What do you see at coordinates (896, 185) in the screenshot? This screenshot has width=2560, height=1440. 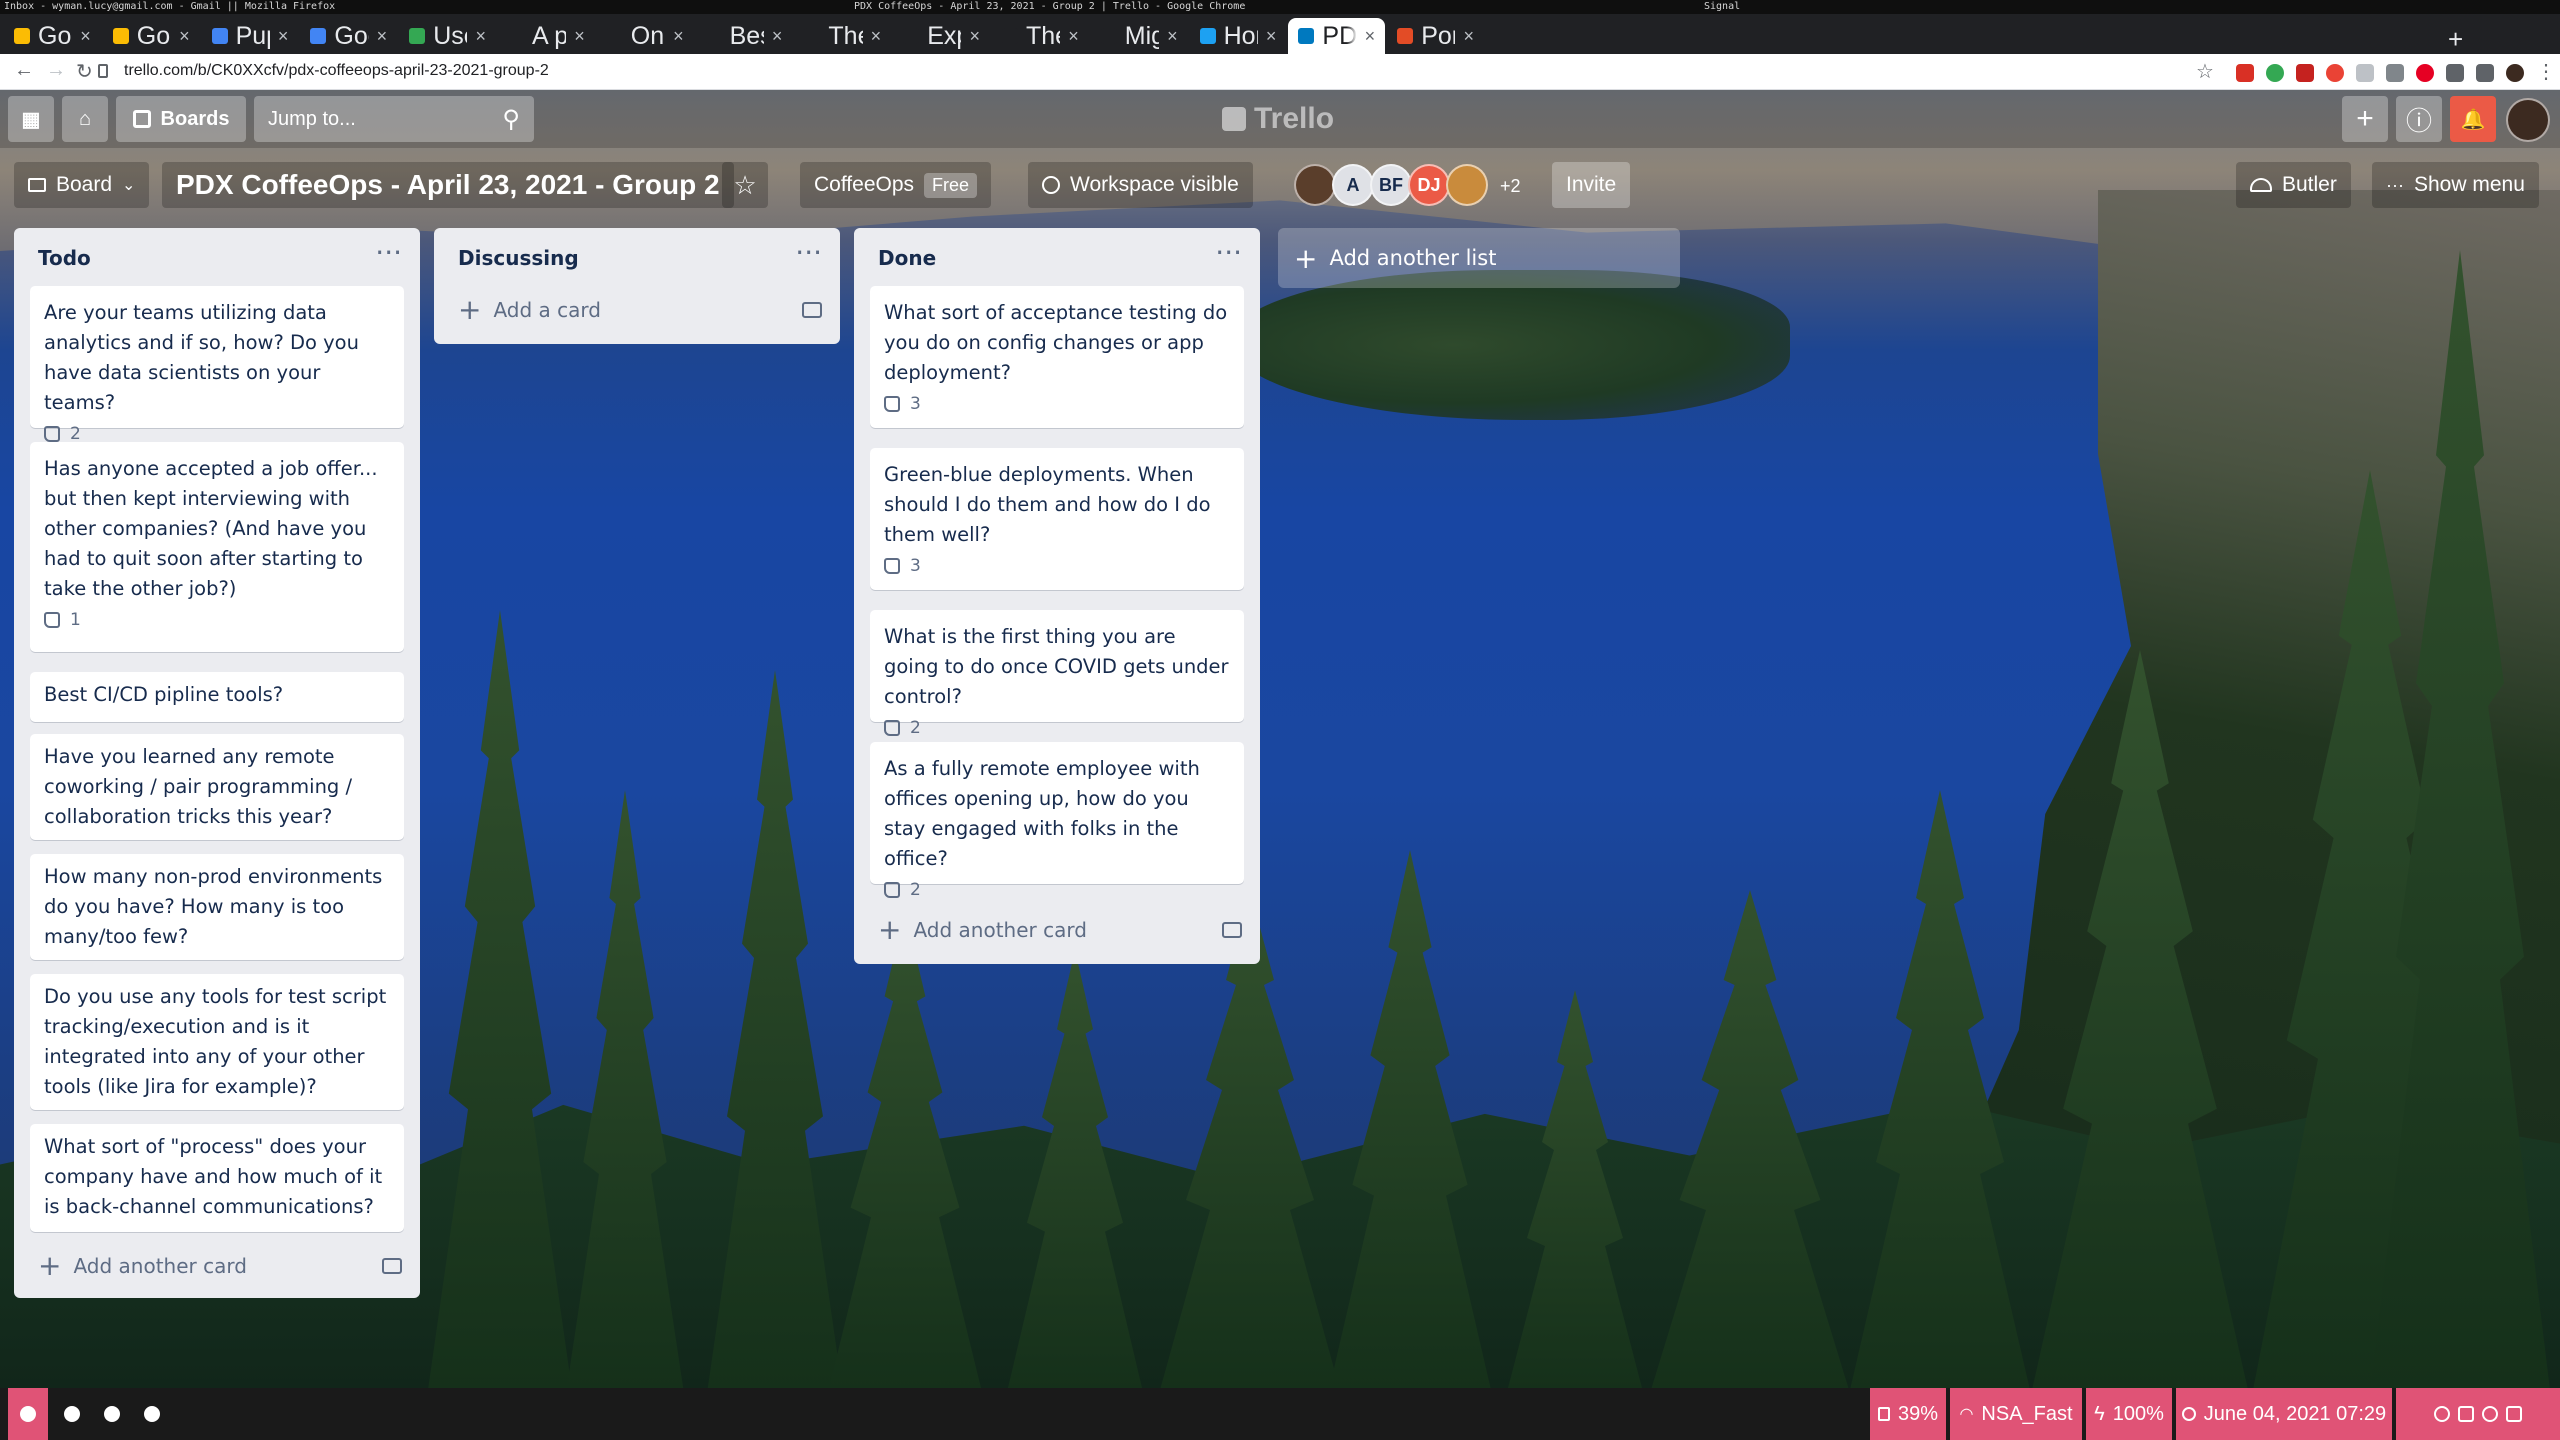 I see `workspace-button: CoffeeOps Free` at bounding box center [896, 185].